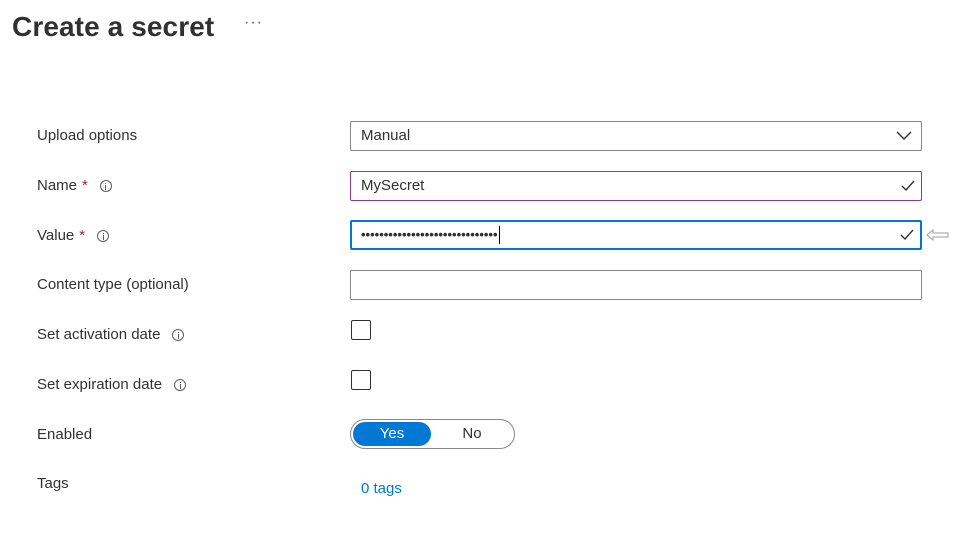 The width and height of the screenshot is (973, 537). I want to click on name-input: MySecret, so click(636, 186).